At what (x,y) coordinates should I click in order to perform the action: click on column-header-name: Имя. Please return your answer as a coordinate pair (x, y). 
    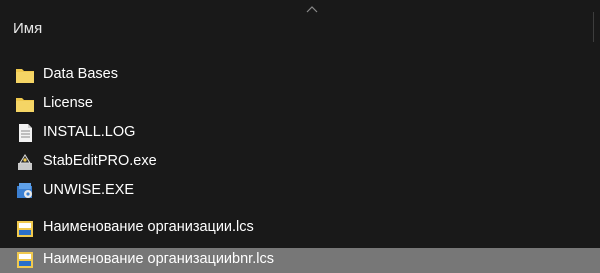
    Looking at the image, I should click on (27, 28).